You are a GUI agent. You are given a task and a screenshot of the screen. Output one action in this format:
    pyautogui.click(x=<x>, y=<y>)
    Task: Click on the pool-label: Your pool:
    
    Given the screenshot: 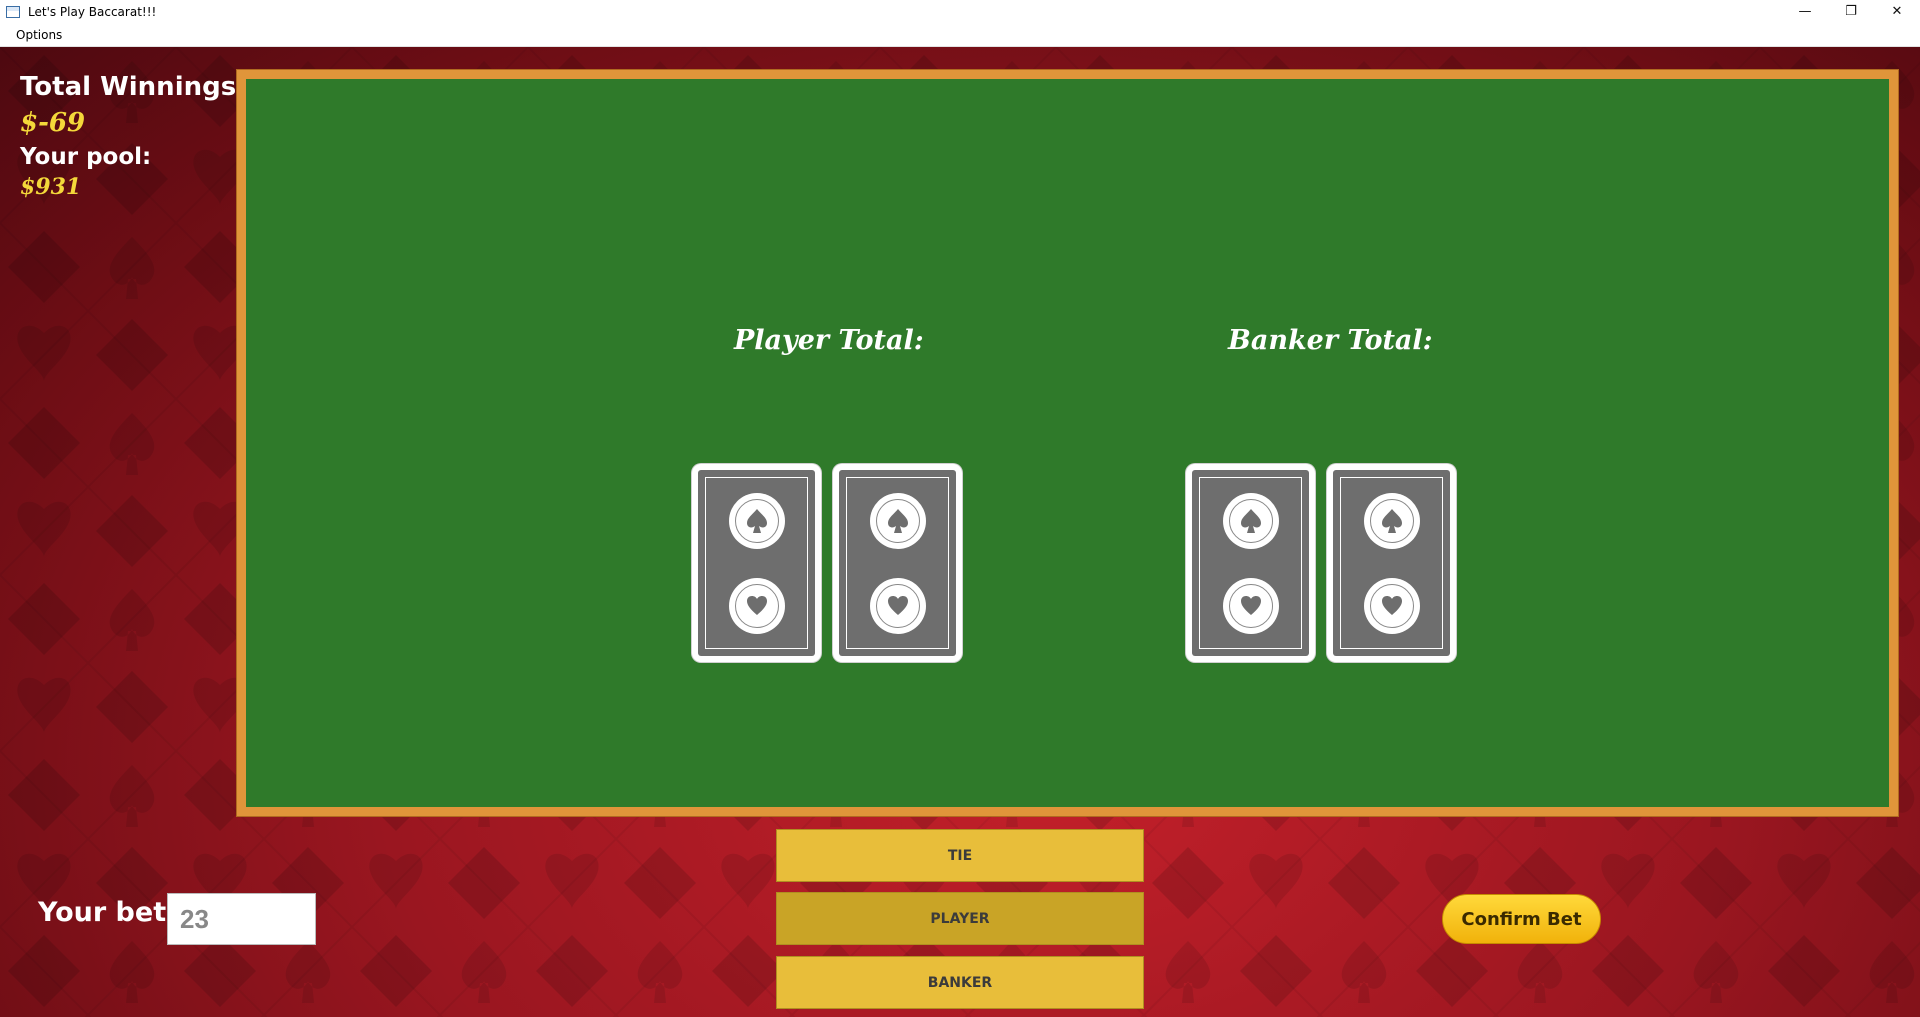 What is the action you would take?
    pyautogui.click(x=86, y=157)
    